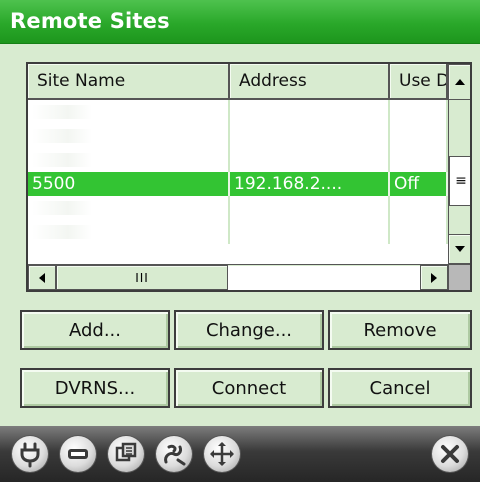  What do you see at coordinates (174, 454) in the screenshot?
I see `stylus-icon` at bounding box center [174, 454].